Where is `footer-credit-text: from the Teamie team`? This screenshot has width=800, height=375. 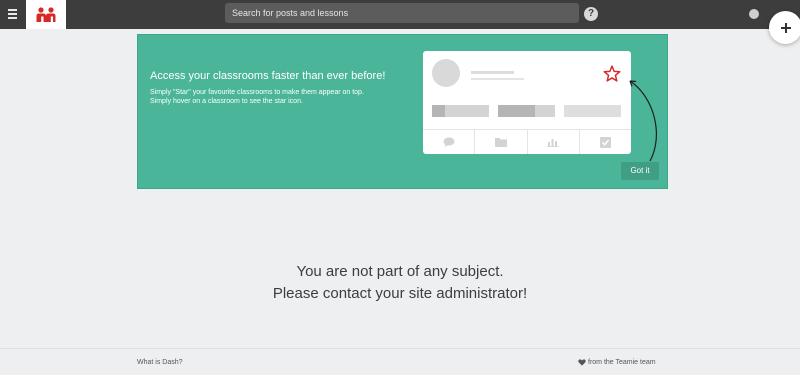
footer-credit-text: from the Teamie team is located at coordinates (622, 362).